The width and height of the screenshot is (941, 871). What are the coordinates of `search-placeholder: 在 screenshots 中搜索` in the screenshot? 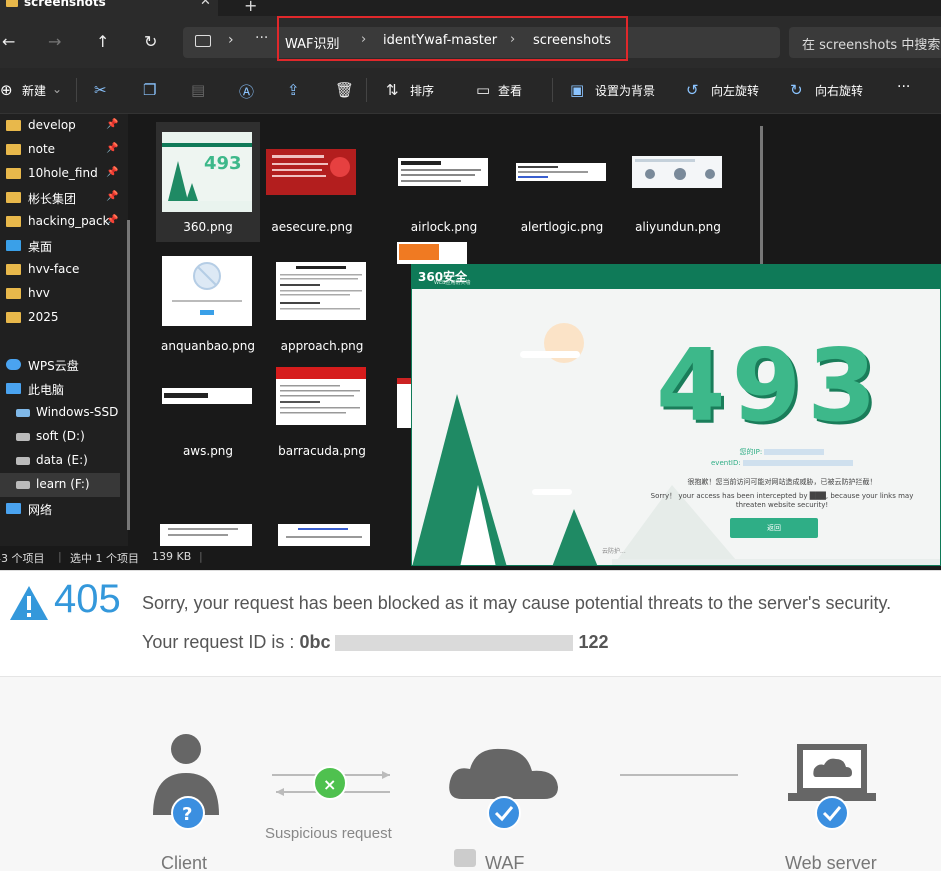 It's located at (871, 45).